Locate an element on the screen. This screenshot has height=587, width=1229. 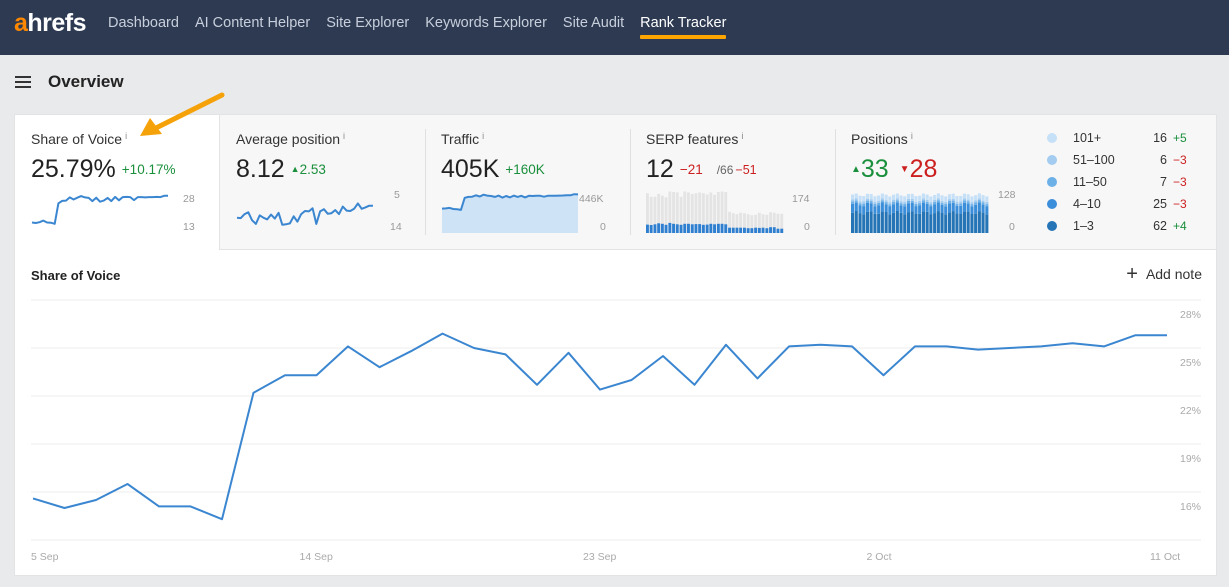
metric-average-position: Average position i 8.12 ▲2.53 5 14 is located at coordinates (322, 183).